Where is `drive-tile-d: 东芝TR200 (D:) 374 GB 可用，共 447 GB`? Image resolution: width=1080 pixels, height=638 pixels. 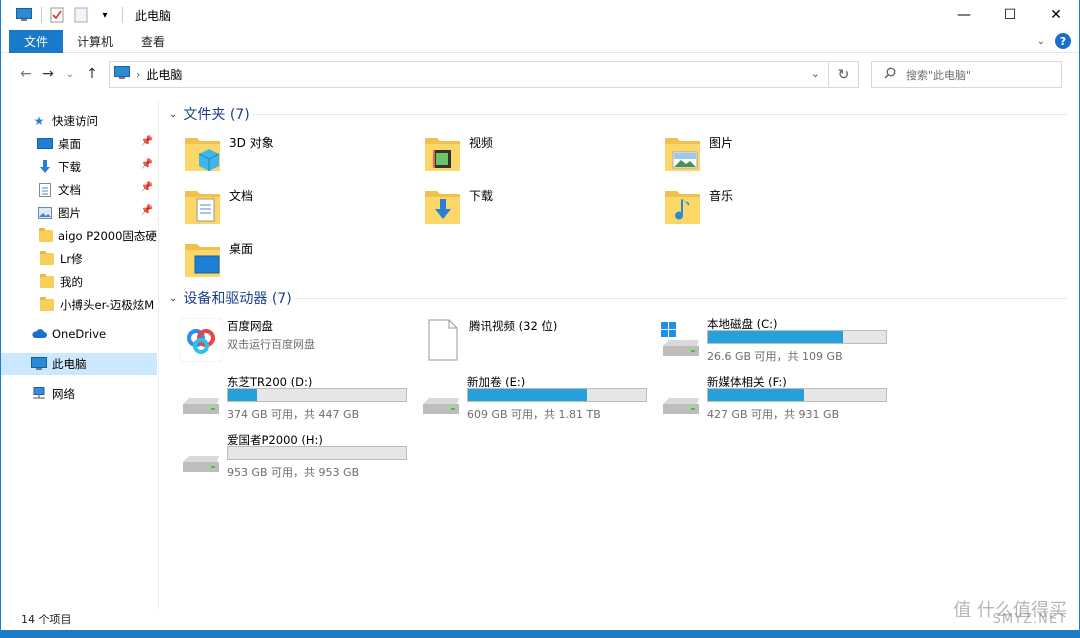
drive-tile-d: 东芝TR200 (D:) 374 GB 可用，共 447 GB is located at coordinates (299, 402).